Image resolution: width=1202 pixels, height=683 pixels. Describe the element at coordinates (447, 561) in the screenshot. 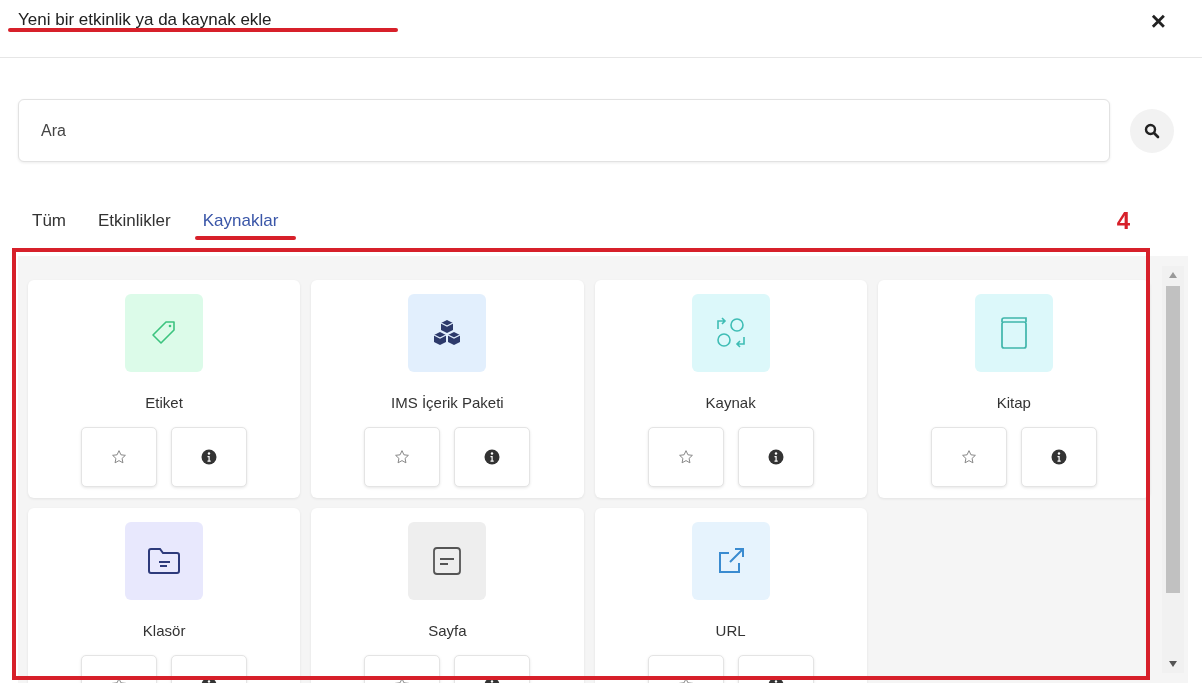

I see `page-icon` at that location.